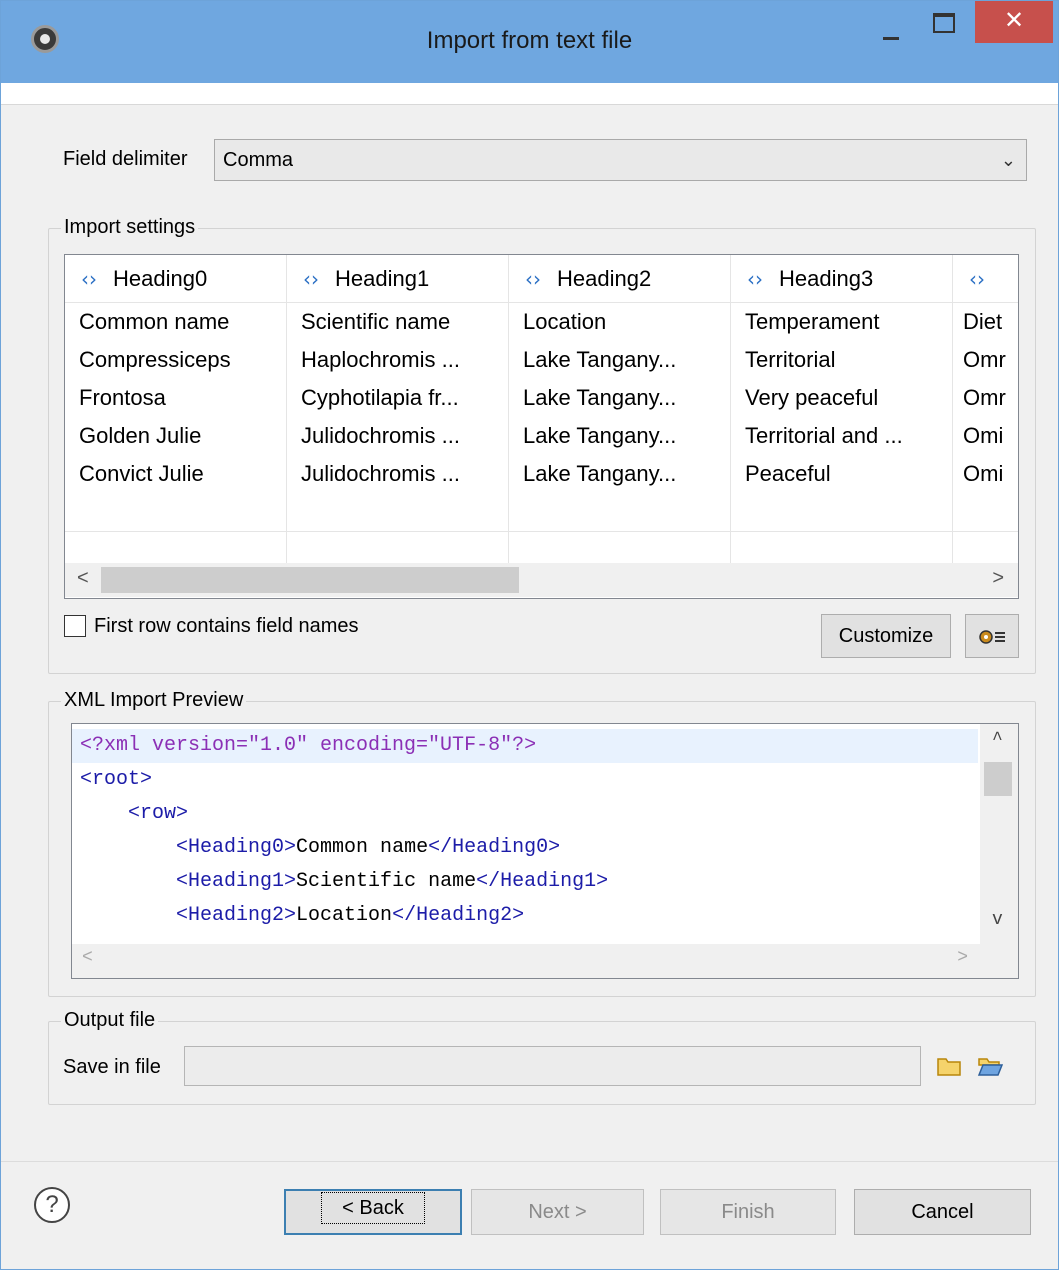 This screenshot has height=1270, width=1059. Describe the element at coordinates (997, 920) in the screenshot. I see `scroll-down-icon: v` at that location.